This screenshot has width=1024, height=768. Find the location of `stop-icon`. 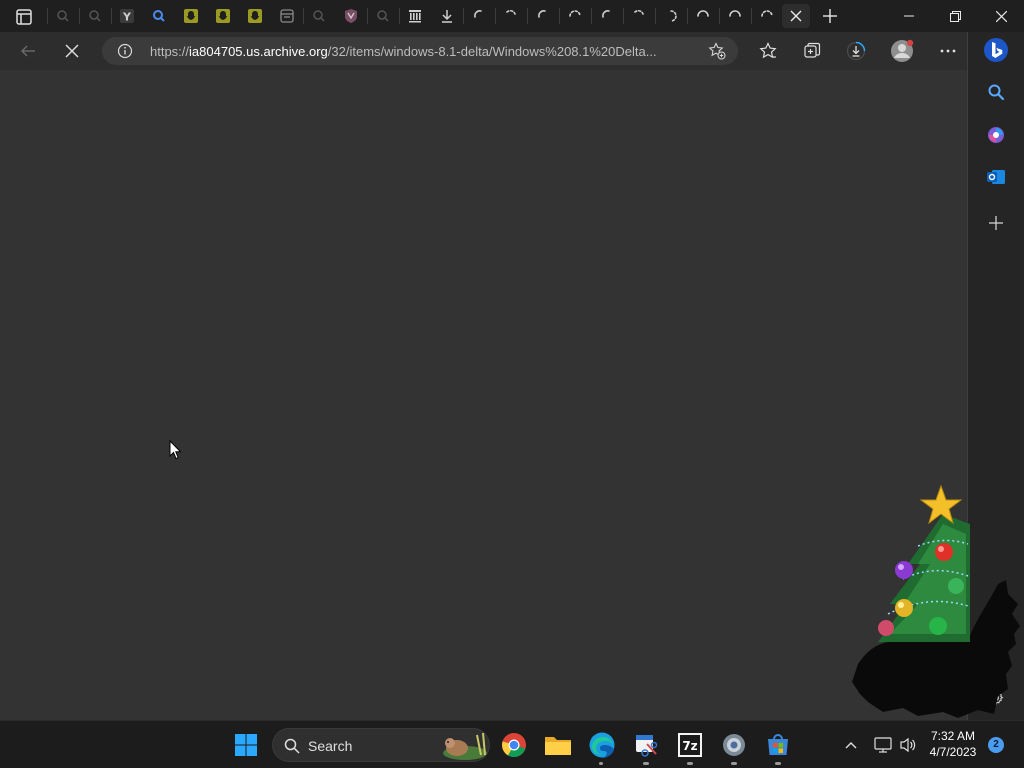

stop-icon is located at coordinates (72, 51).